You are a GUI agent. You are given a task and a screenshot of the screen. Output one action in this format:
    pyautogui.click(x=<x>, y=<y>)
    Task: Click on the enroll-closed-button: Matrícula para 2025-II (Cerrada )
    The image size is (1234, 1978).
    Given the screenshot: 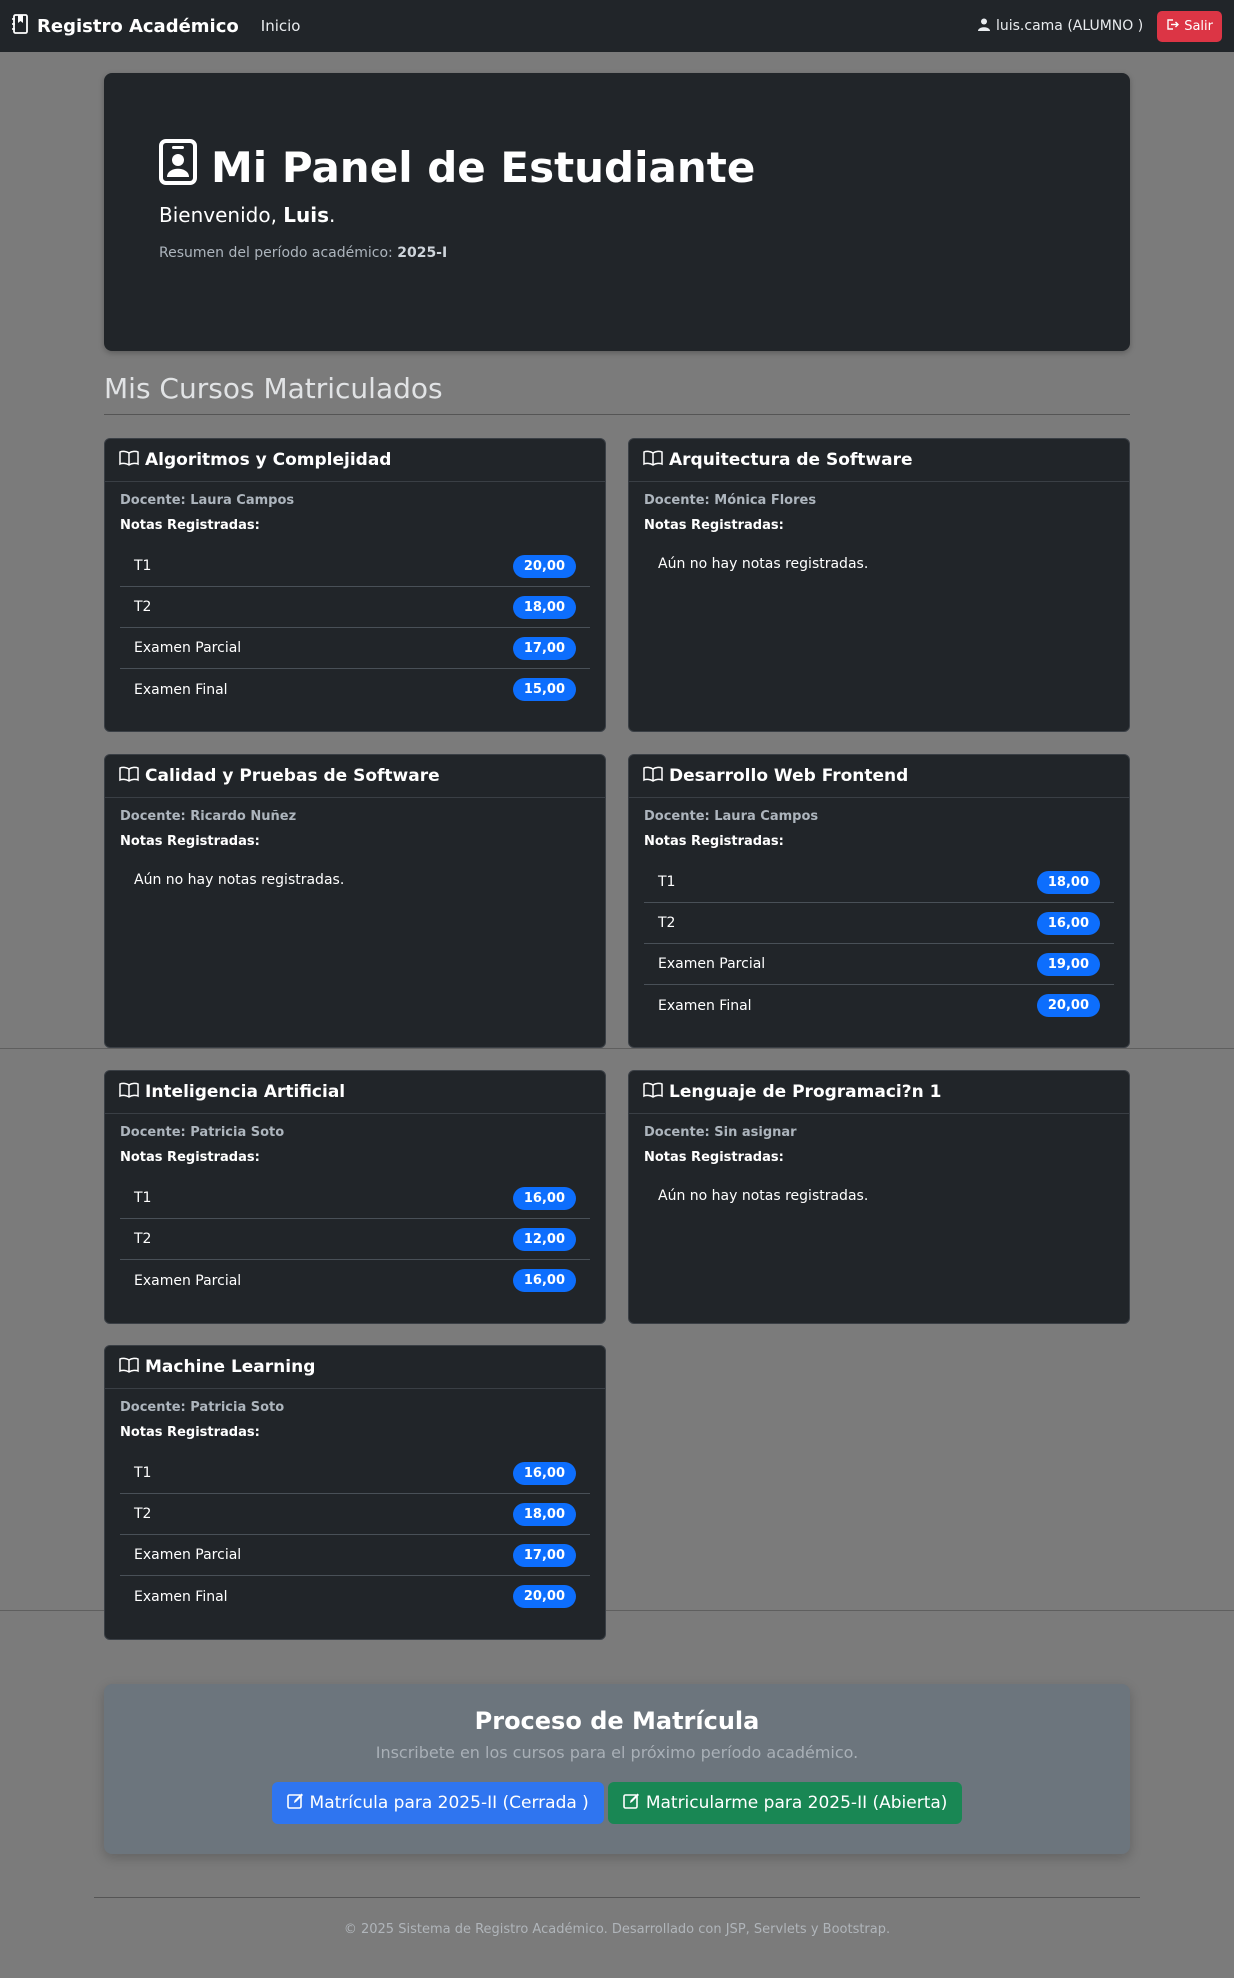 What is the action you would take?
    pyautogui.click(x=437, y=1803)
    